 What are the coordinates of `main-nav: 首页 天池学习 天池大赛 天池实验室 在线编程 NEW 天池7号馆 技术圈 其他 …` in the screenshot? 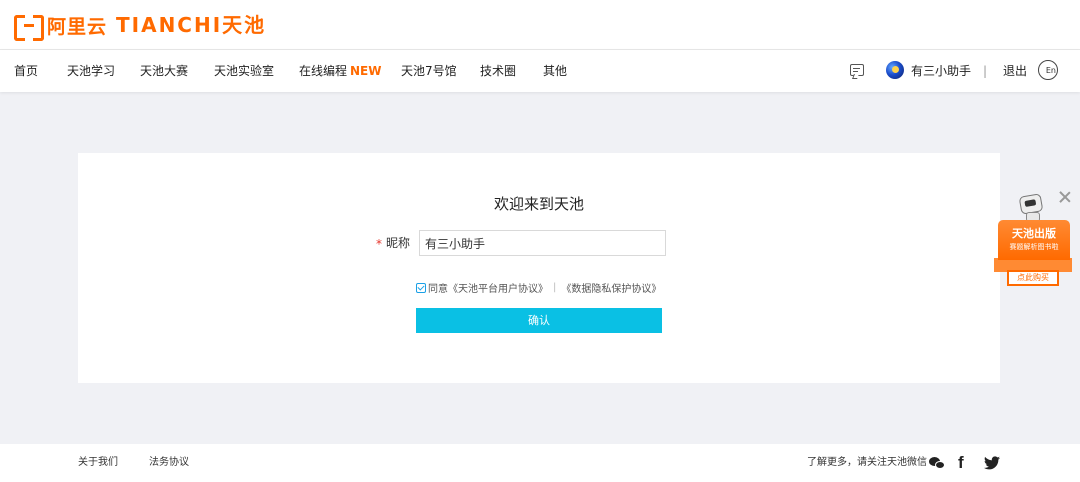 It's located at (540, 71).